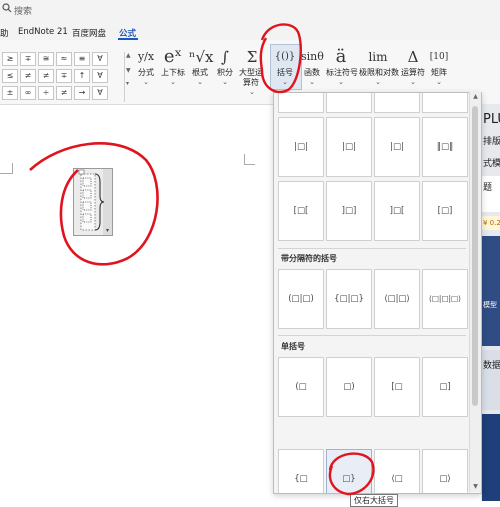  What do you see at coordinates (10, 93) in the screenshot?
I see `symbol-cell: ±` at bounding box center [10, 93].